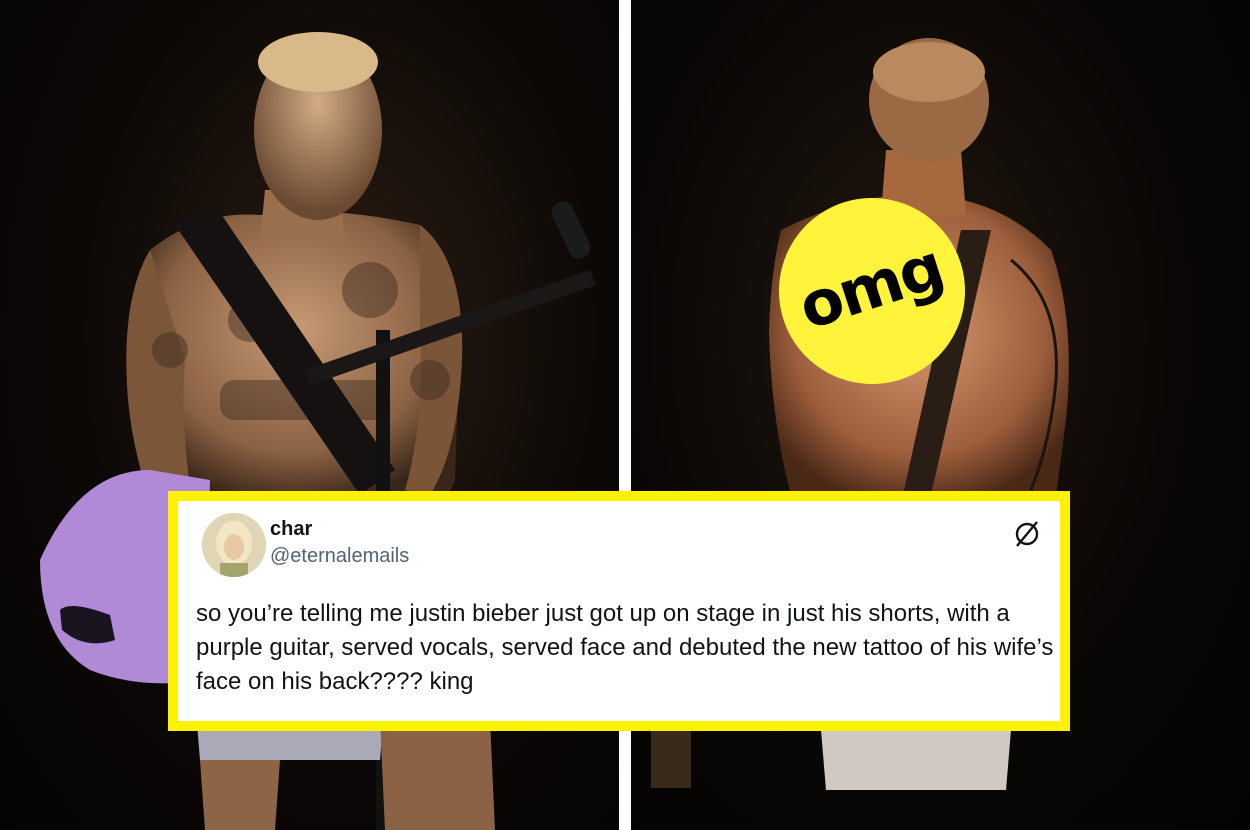 The width and height of the screenshot is (1250, 830). Describe the element at coordinates (1027, 534) in the screenshot. I see `no-symbol-icon` at that location.